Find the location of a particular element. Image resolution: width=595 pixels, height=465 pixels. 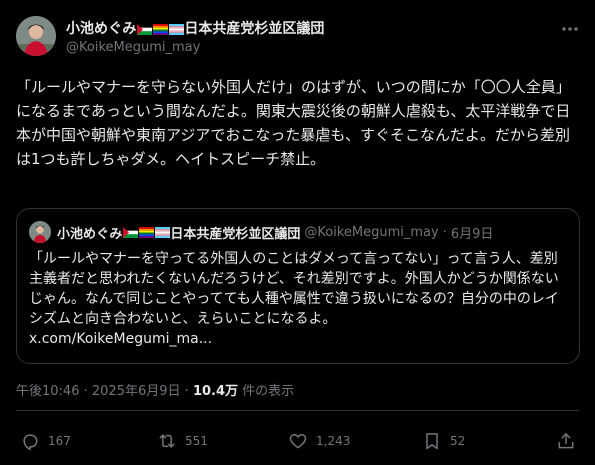

action-bar: 167 551 1,243 52 is located at coordinates (297, 441).